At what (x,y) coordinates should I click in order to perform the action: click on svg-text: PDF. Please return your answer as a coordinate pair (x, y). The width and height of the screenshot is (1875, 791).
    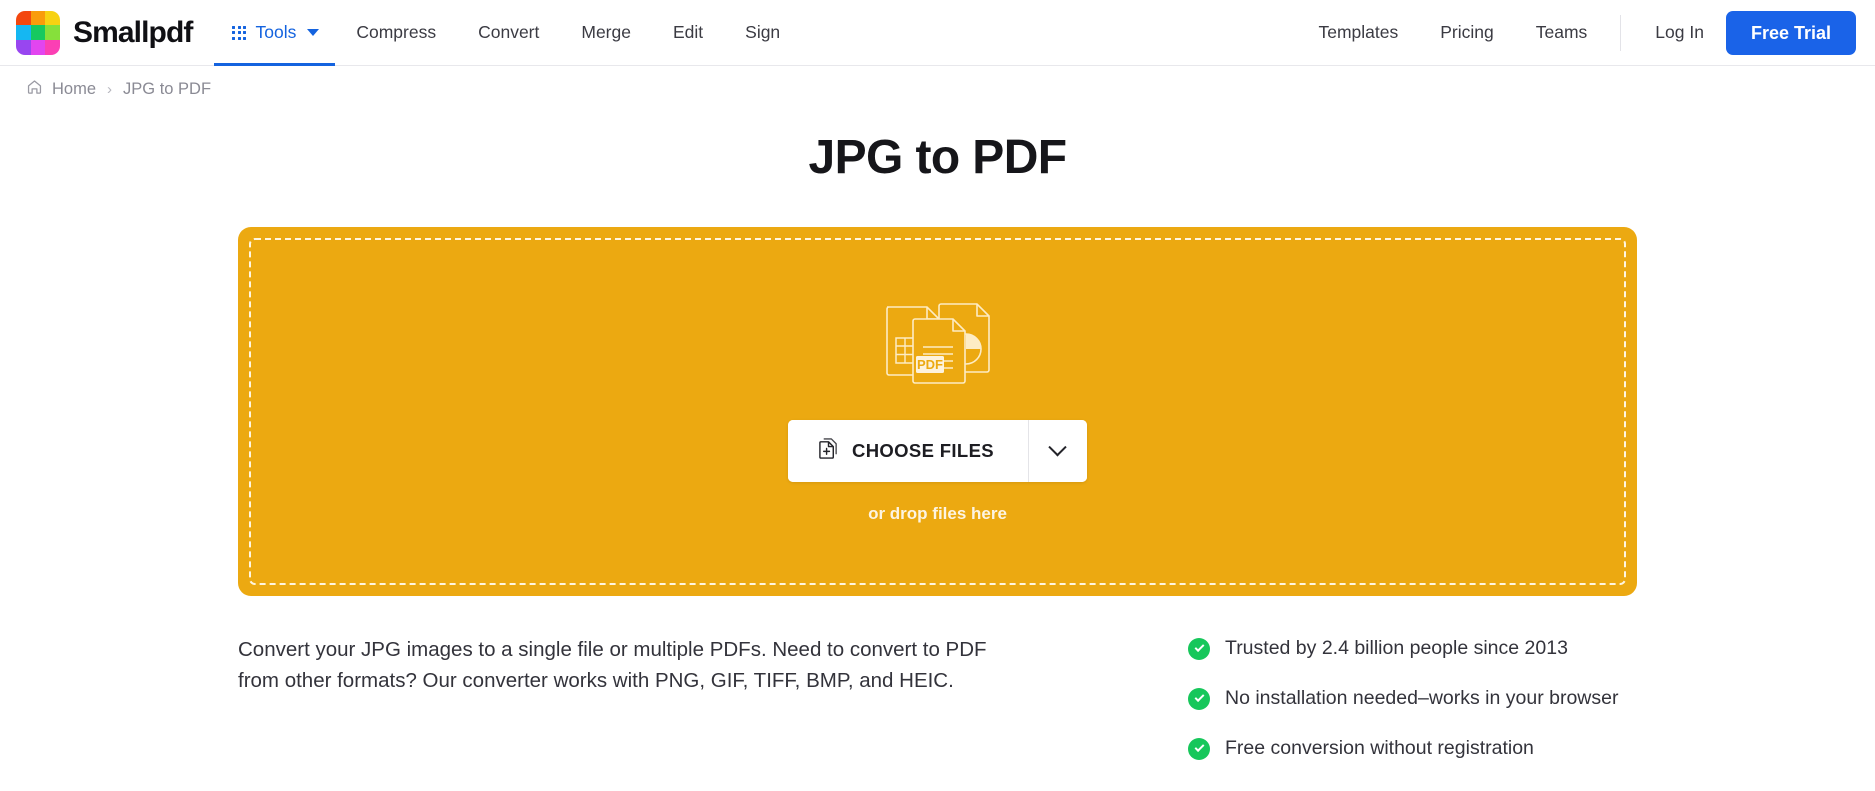
    Looking at the image, I should click on (930, 364).